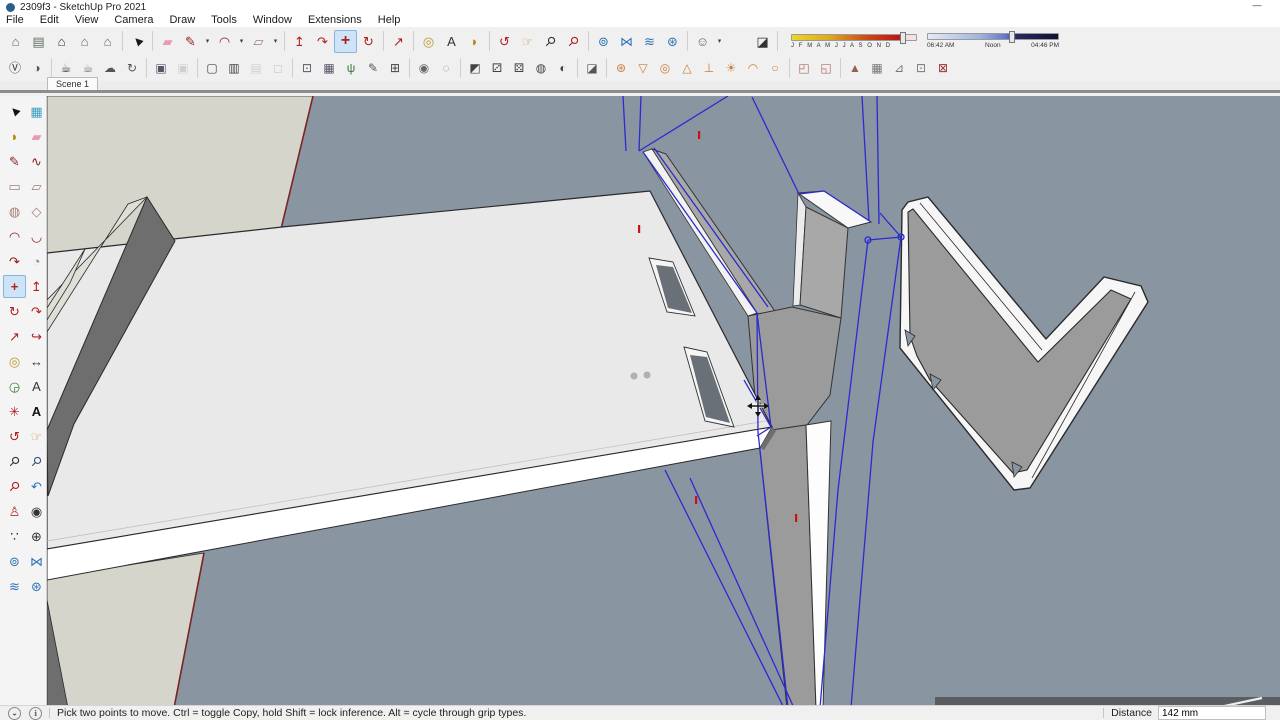 The height and width of the screenshot is (720, 1280). Describe the element at coordinates (855, 68) in the screenshot. I see `sandbox-from-contours-icon: ▲` at that location.